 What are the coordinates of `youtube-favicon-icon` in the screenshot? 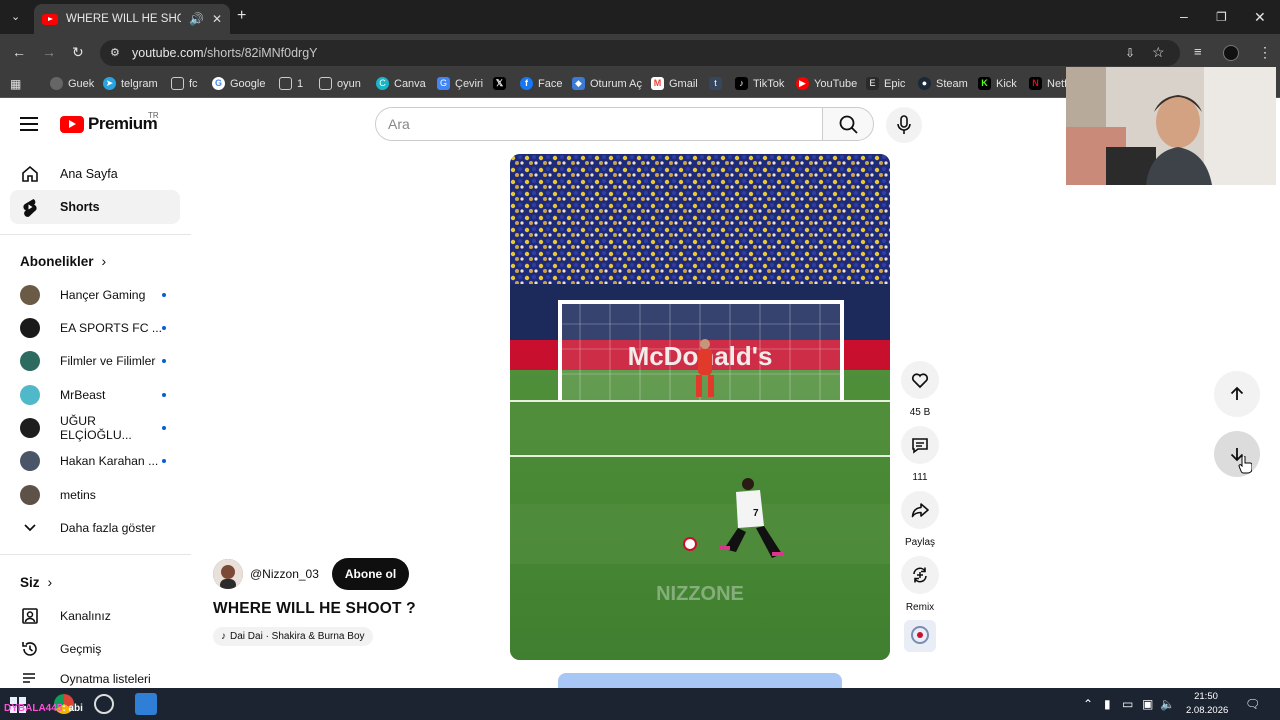 It's located at (50, 19).